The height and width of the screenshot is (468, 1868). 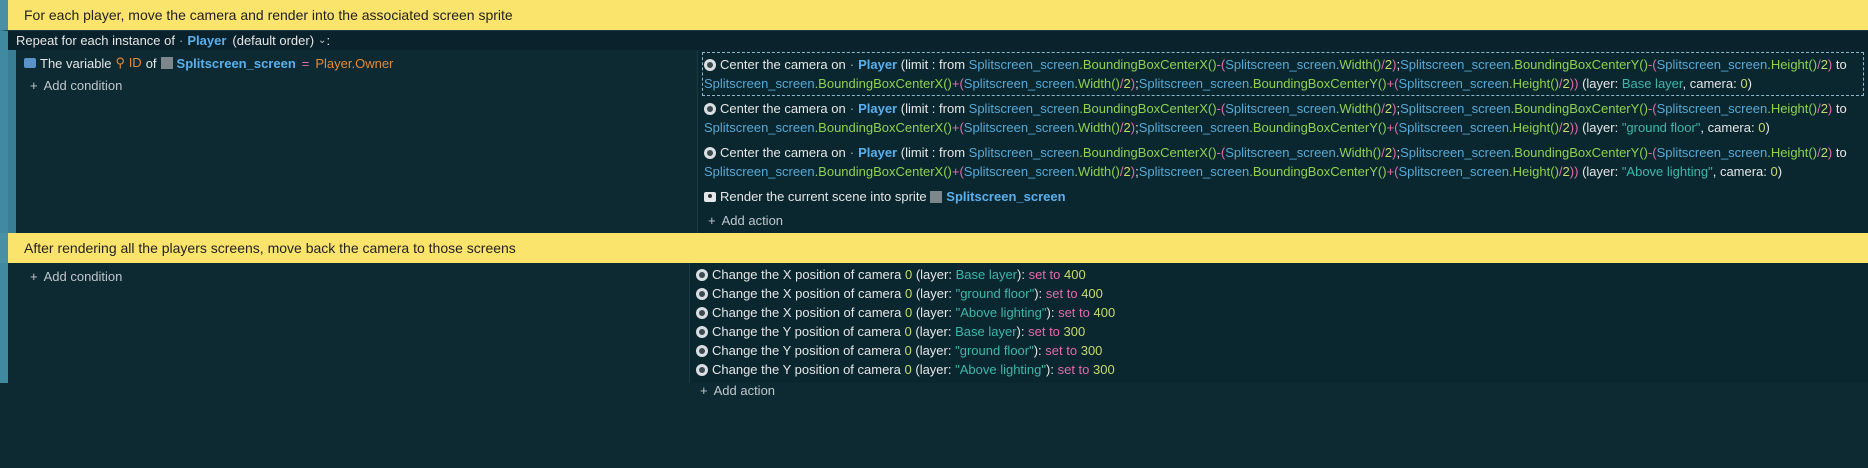 I want to click on add-action-label: Add action, so click(x=744, y=390).